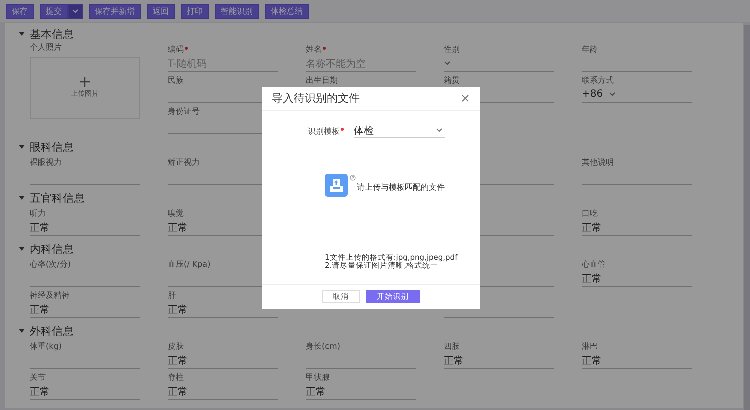 The image size is (750, 410). Describe the element at coordinates (590, 50) in the screenshot. I see `field-label: 年龄` at that location.